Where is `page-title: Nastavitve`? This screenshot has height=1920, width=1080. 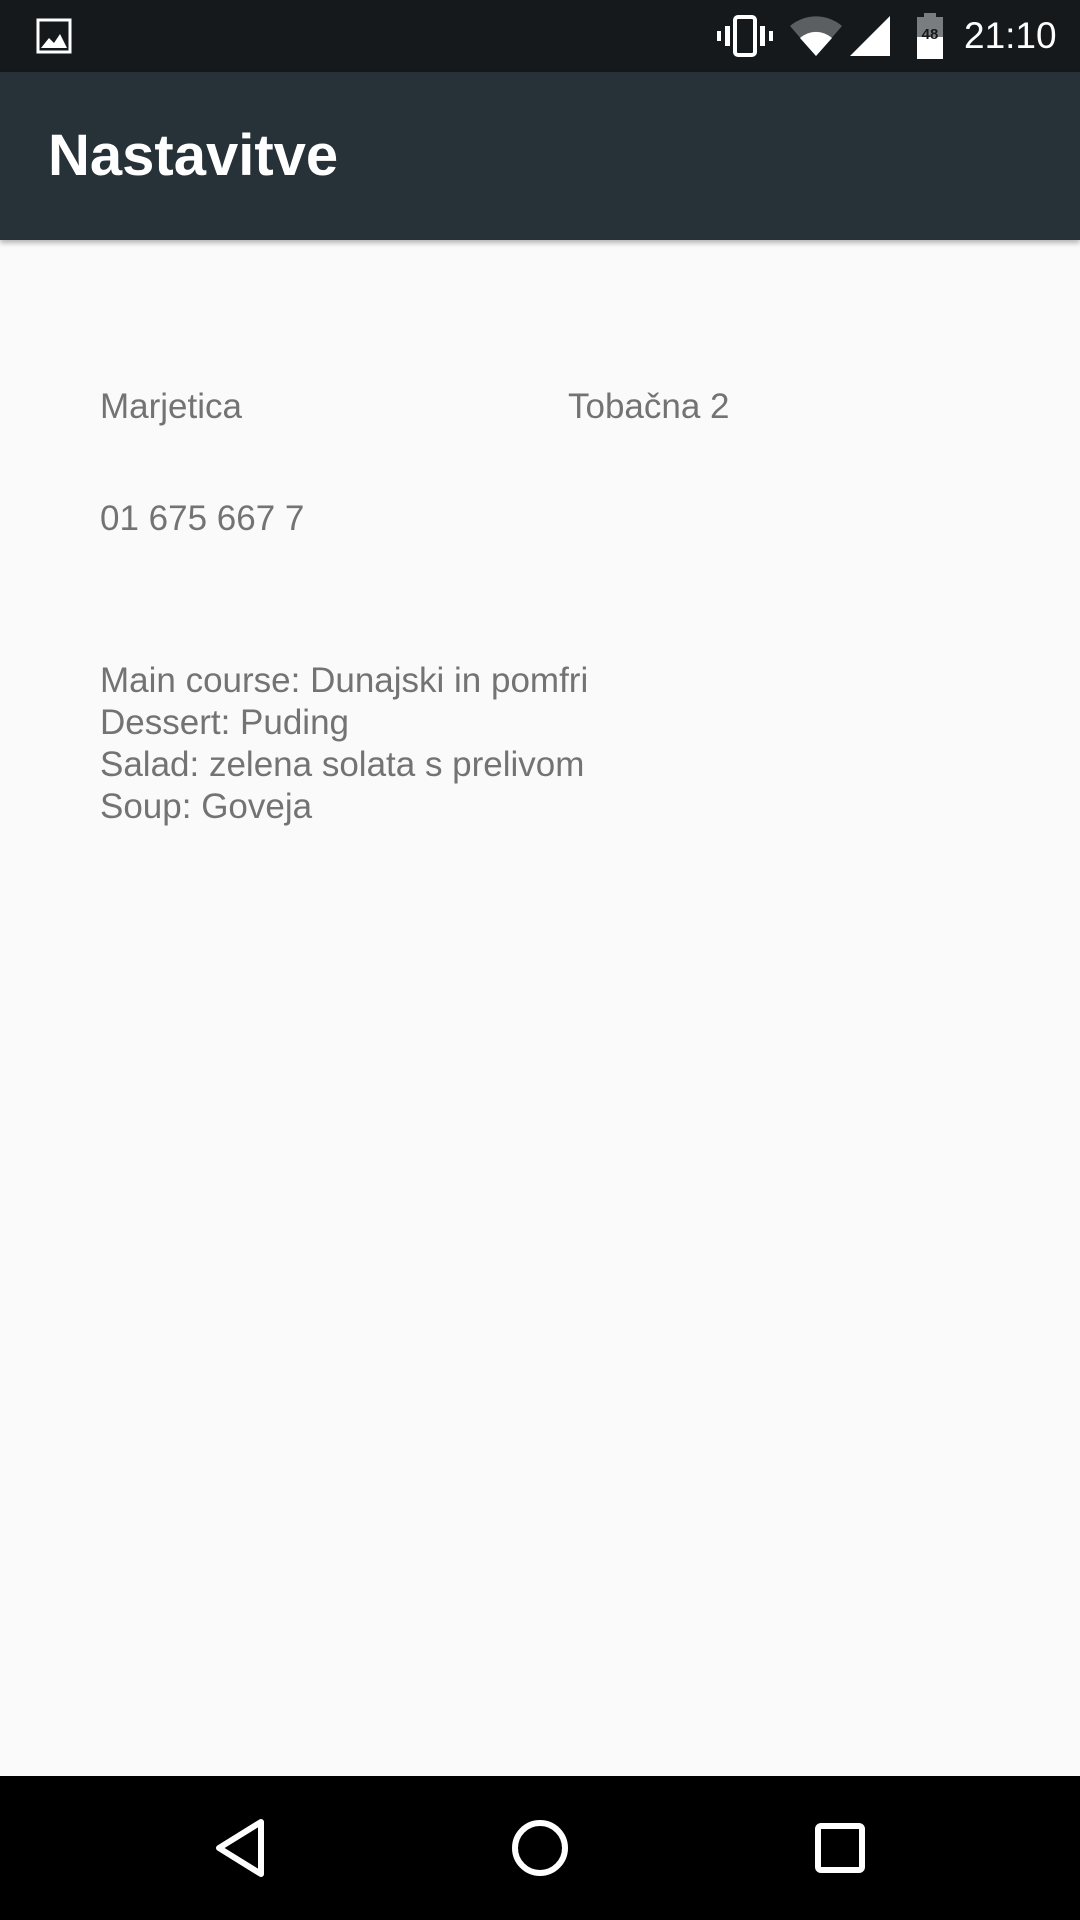
page-title: Nastavitve is located at coordinates (193, 155).